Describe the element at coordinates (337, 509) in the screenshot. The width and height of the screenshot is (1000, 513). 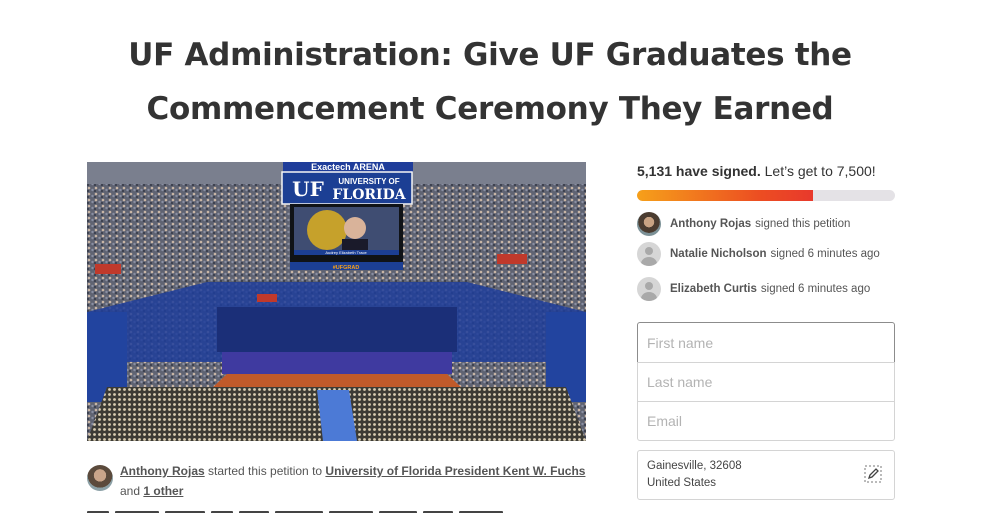
I see `petition-body-text-clipped` at that location.